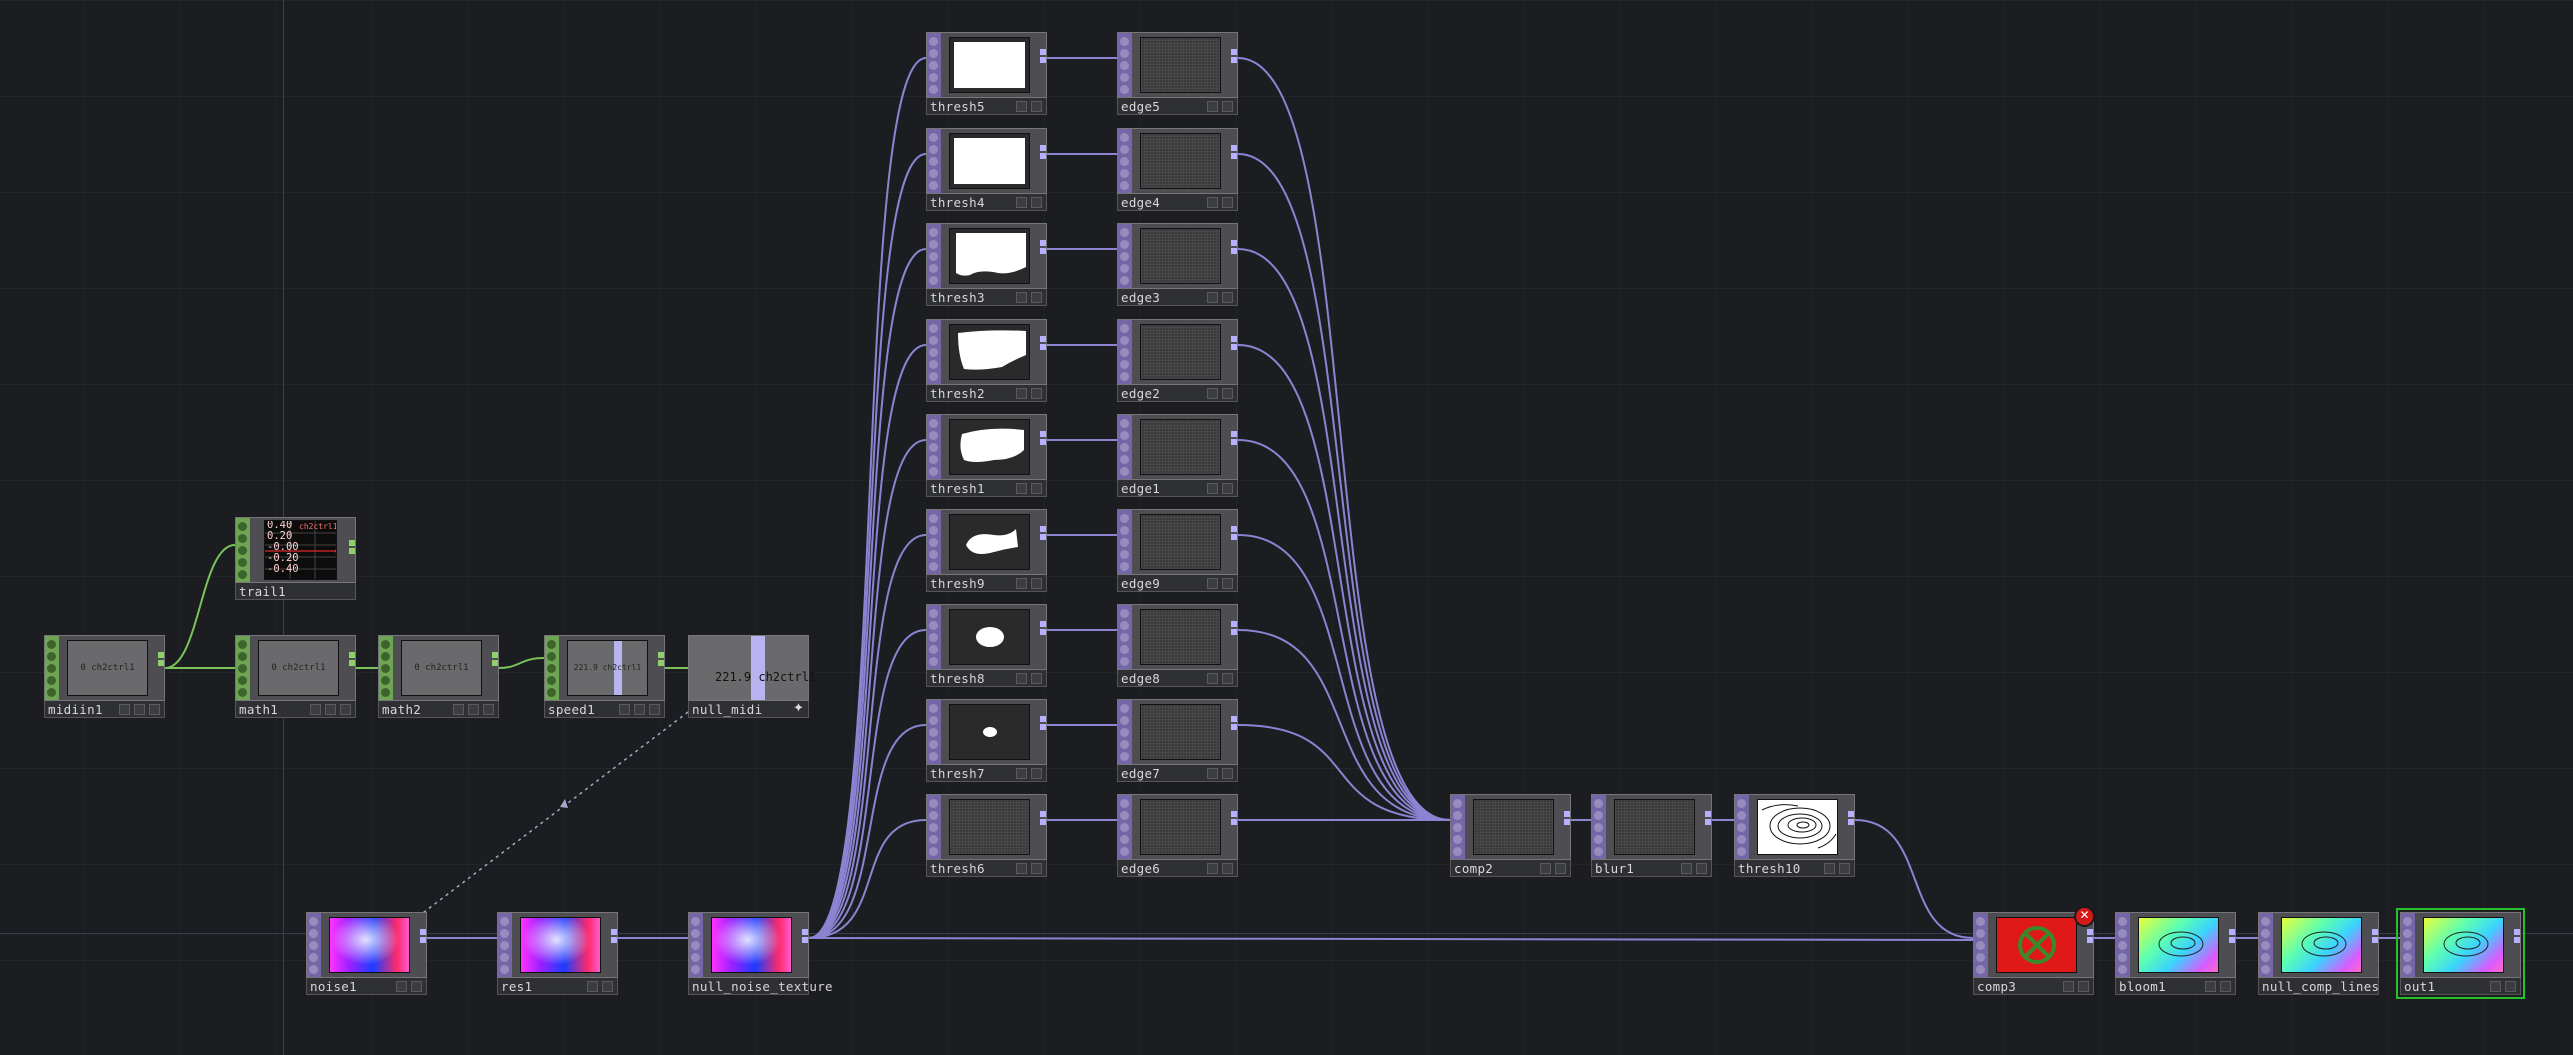 Image resolution: width=2573 pixels, height=1055 pixels. What do you see at coordinates (2460, 953) in the screenshot?
I see `out1-node: out1` at bounding box center [2460, 953].